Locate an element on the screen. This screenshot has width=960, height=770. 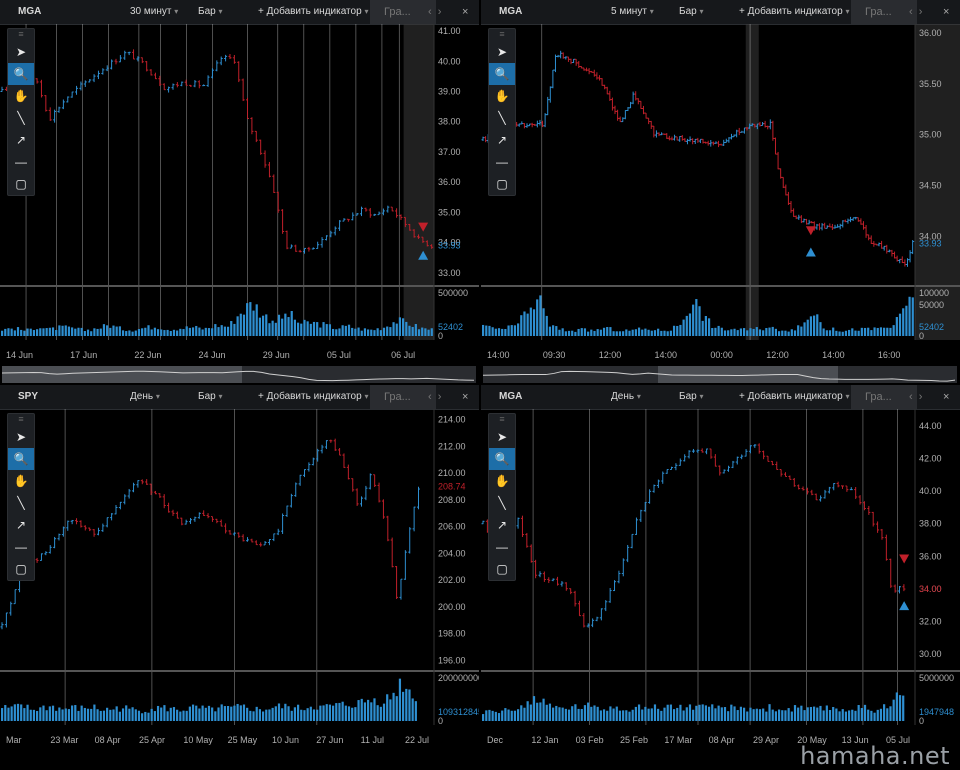
symbol-selector: SPY is located at coordinates (28, 397).